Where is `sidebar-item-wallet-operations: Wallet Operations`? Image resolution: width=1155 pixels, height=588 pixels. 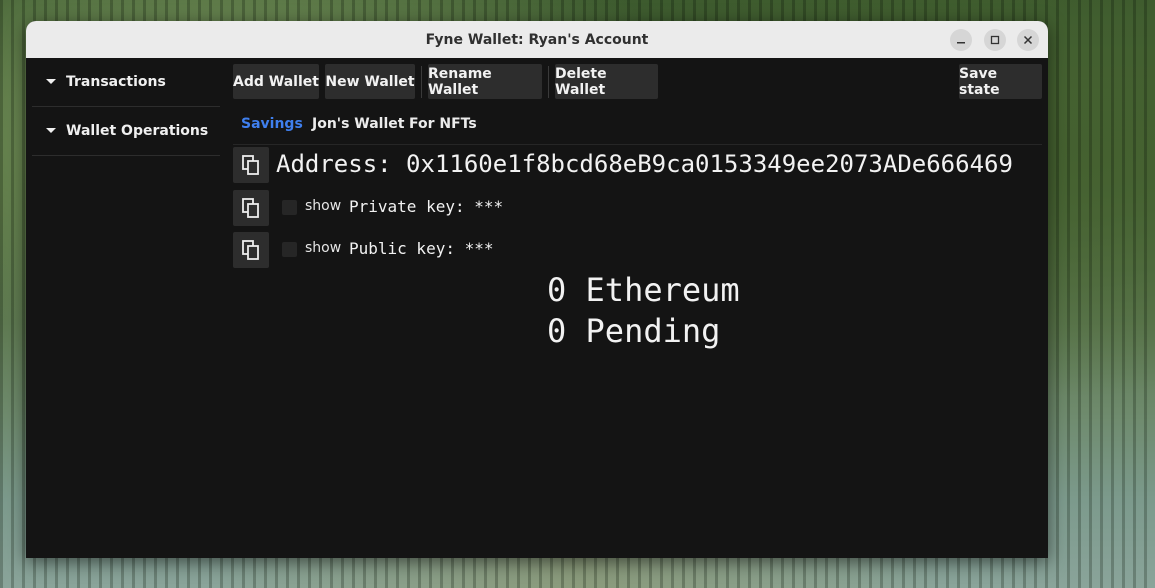
sidebar-item-wallet-operations: Wallet Operations is located at coordinates (126, 131).